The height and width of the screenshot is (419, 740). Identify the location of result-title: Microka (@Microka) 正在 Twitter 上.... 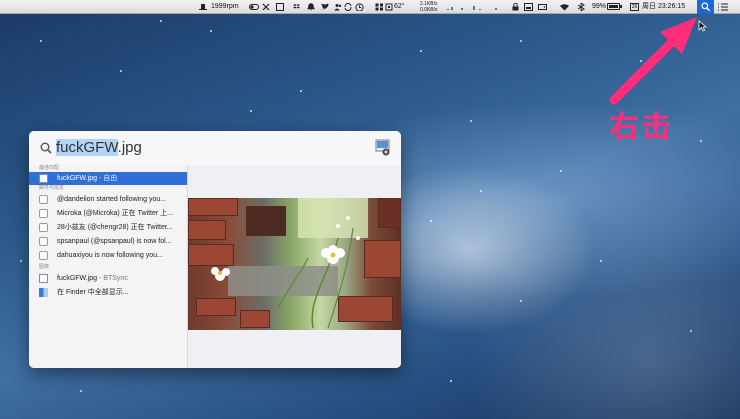
(115, 213).